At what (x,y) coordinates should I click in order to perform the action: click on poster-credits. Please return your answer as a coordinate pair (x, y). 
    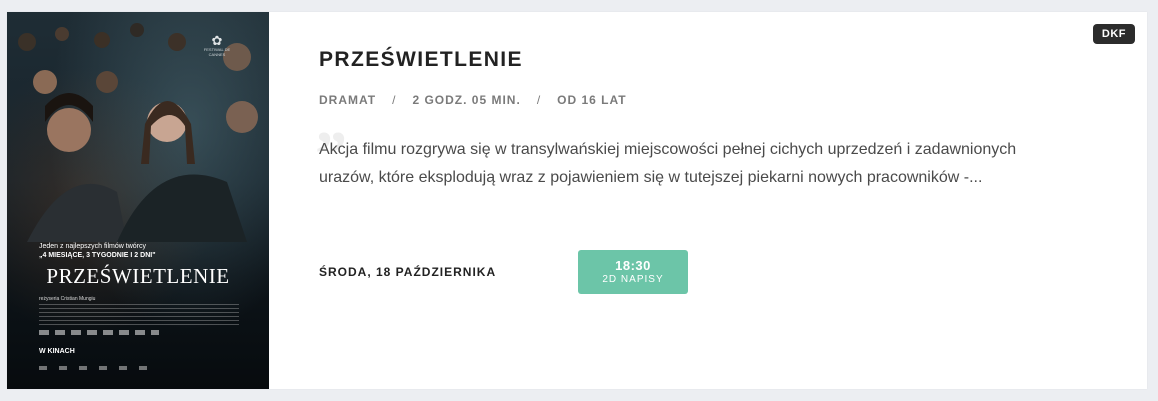
    Looking at the image, I should click on (139, 315).